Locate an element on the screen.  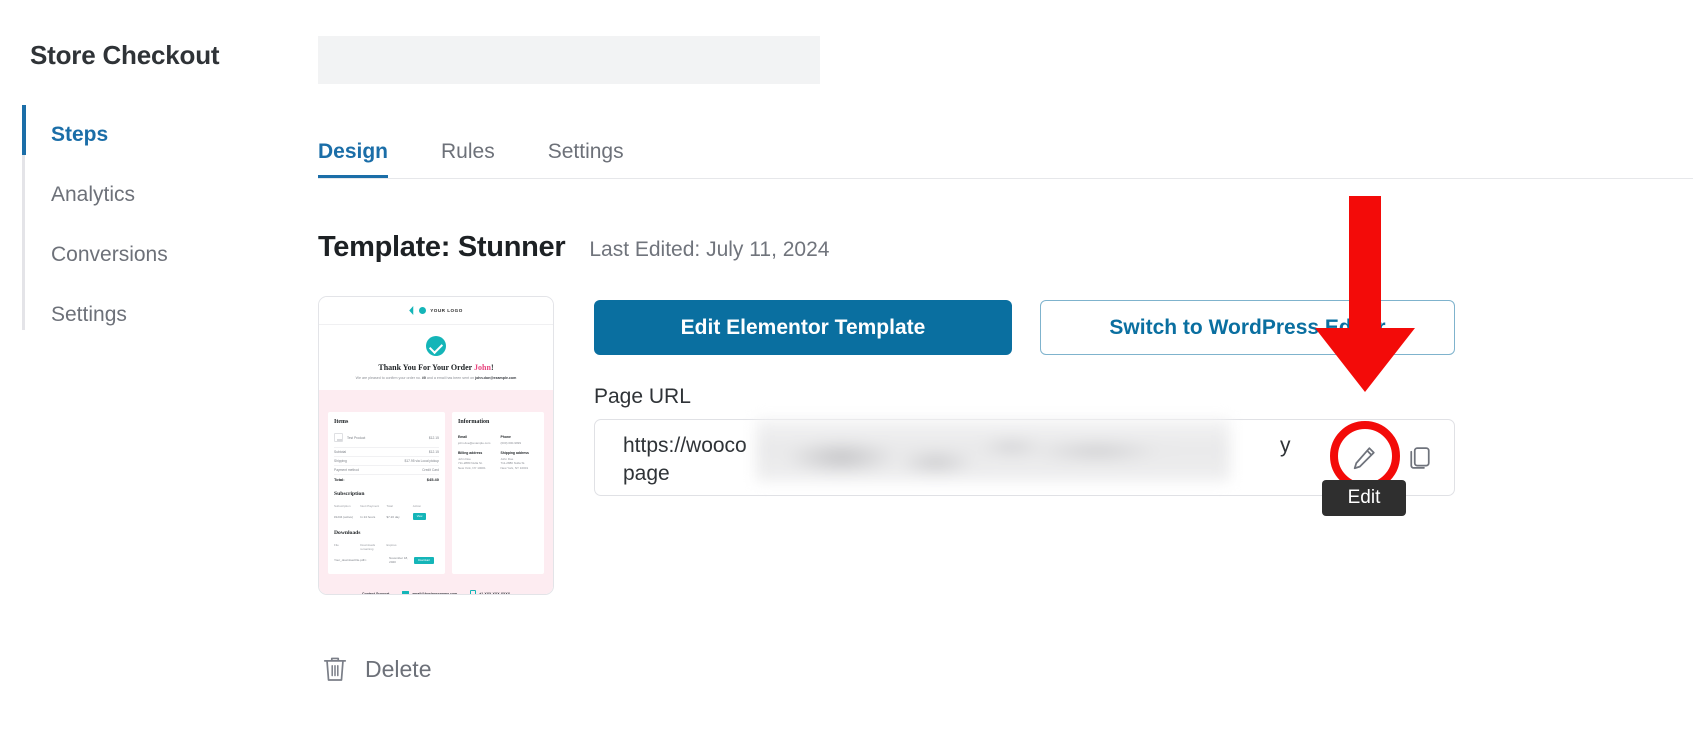
preview-subscription-heading: Subscription is located at coordinates (349, 494).